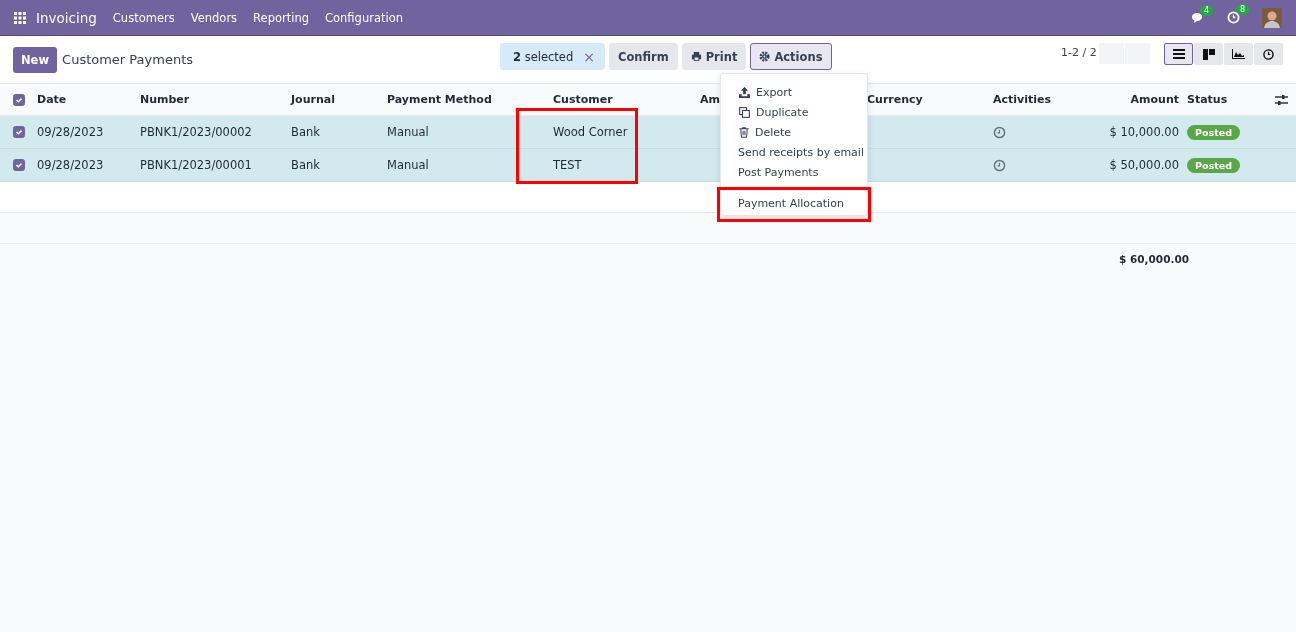 Image resolution: width=1296 pixels, height=632 pixels. I want to click on column-header: Am, so click(710, 99).